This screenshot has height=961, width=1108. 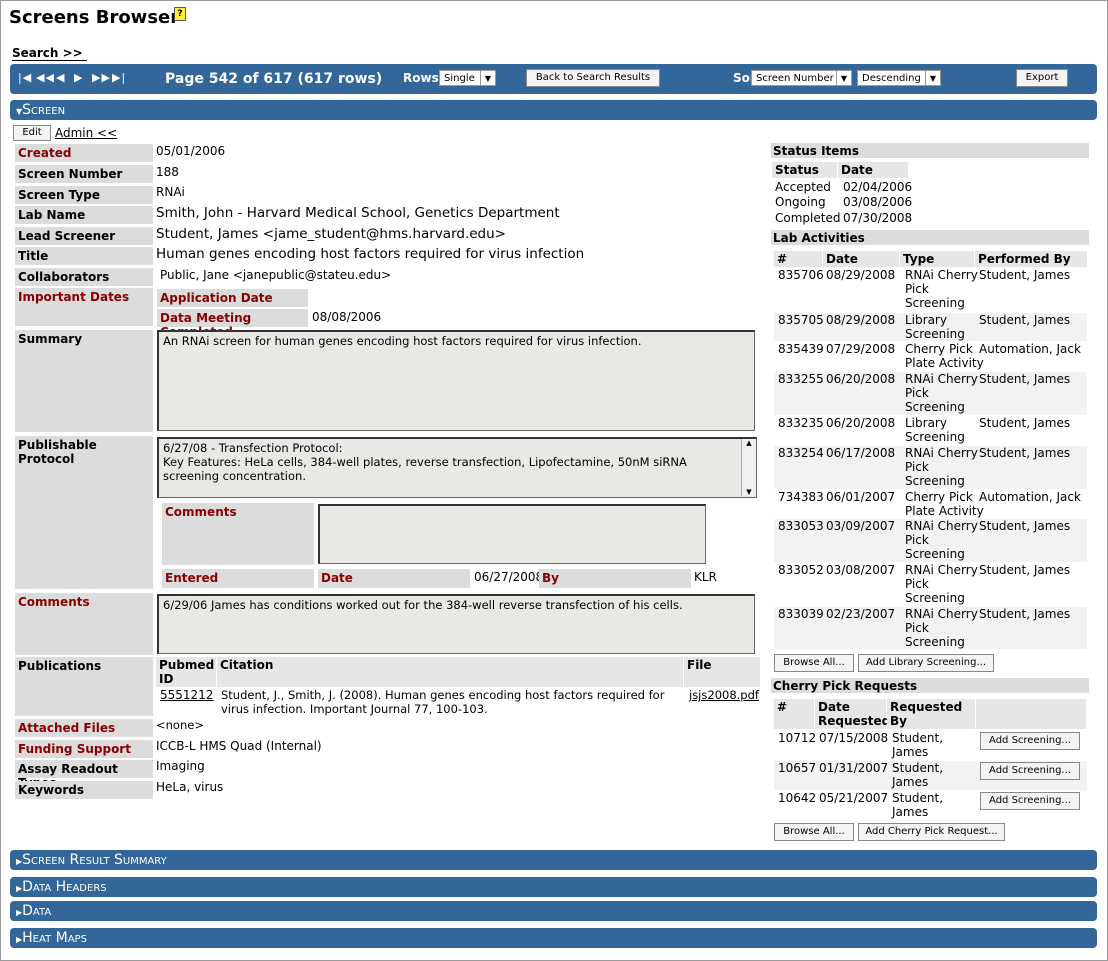 I want to click on protocol-comments-textarea, so click(x=512, y=534).